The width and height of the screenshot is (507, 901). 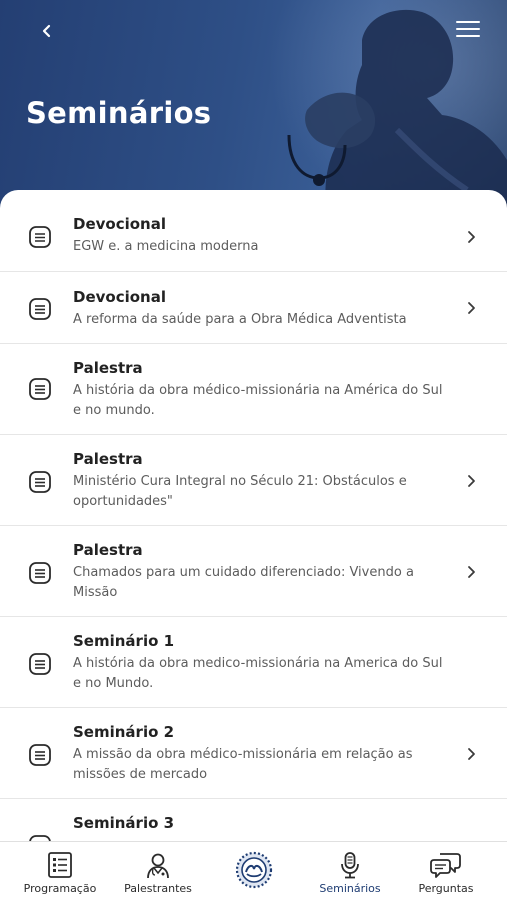 I want to click on checklist-icon, so click(x=60, y=865).